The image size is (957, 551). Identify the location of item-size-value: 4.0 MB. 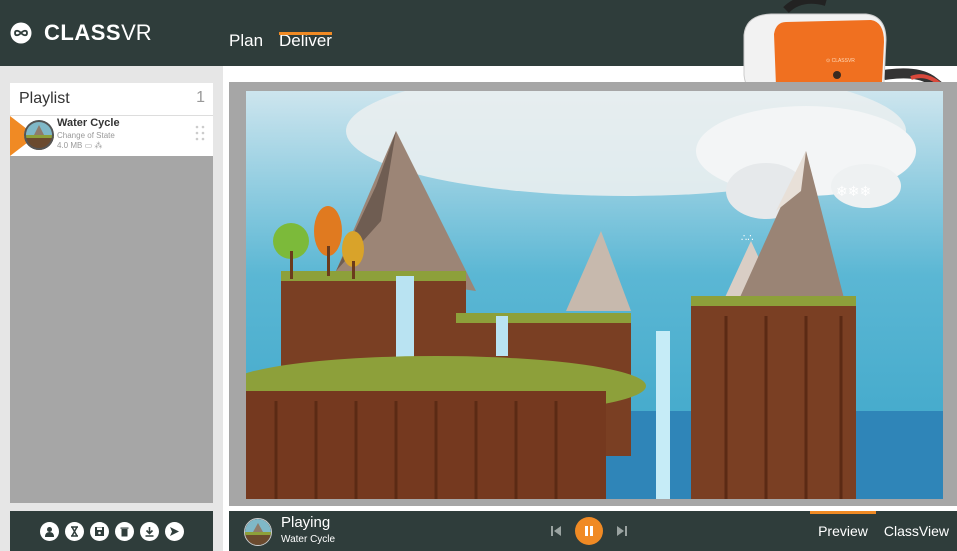
(70, 145).